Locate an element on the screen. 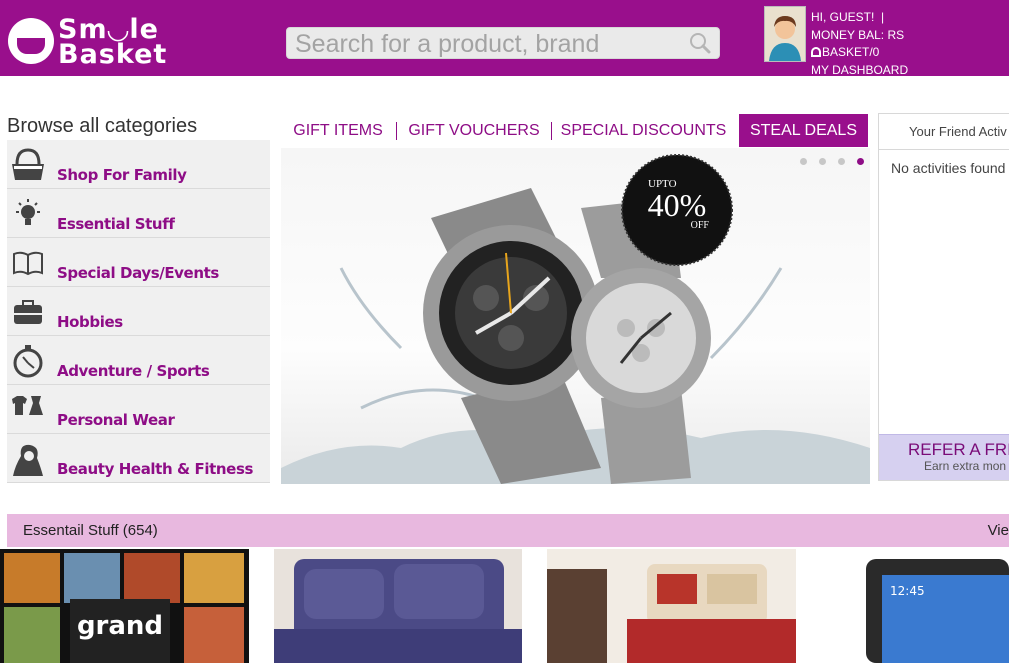  categories-title: Browse all categories is located at coordinates (102, 126).